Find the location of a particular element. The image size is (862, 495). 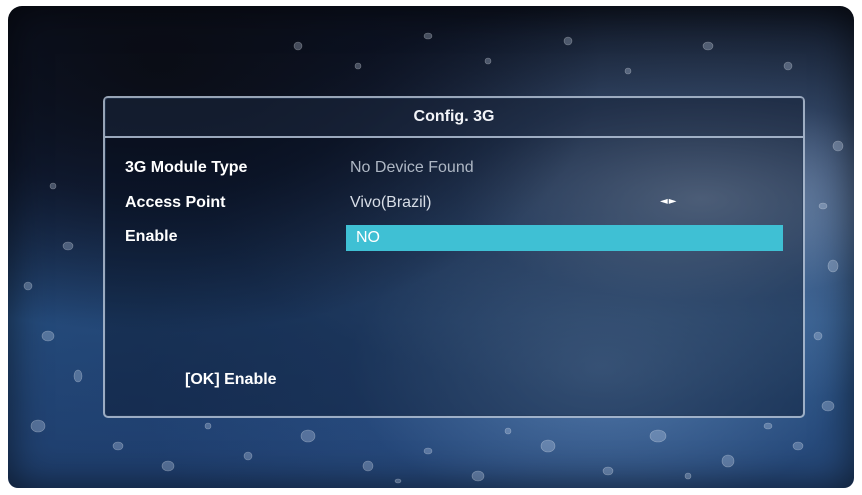

row-access-point: Access Point Vivo(Brazil) ◄► is located at coordinates (454, 204).